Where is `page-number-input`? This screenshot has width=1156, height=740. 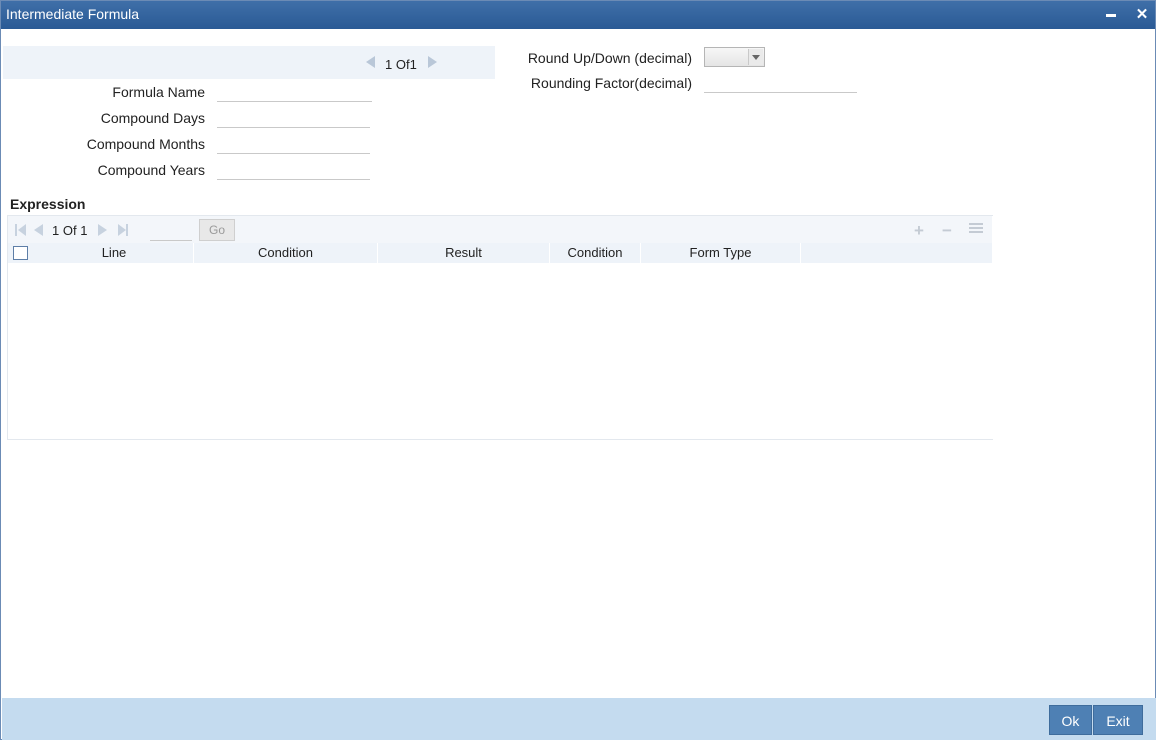
page-number-input is located at coordinates (171, 231).